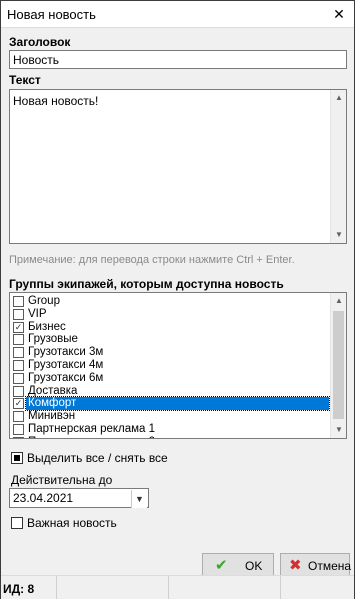 This screenshot has width=355, height=599. I want to click on list-item: Партнерская реклама 2, so click(170, 437).